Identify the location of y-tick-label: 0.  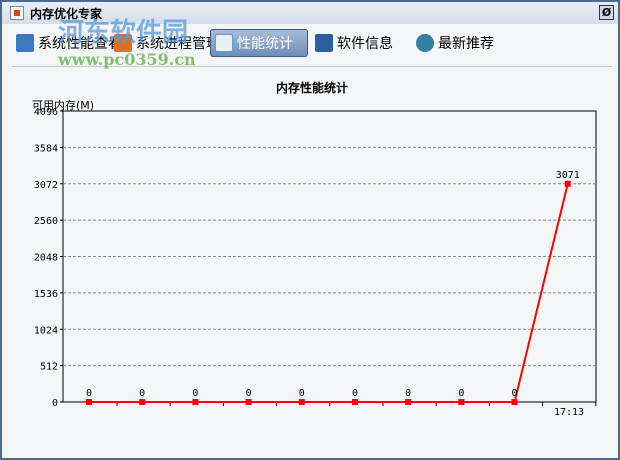
(55, 403).